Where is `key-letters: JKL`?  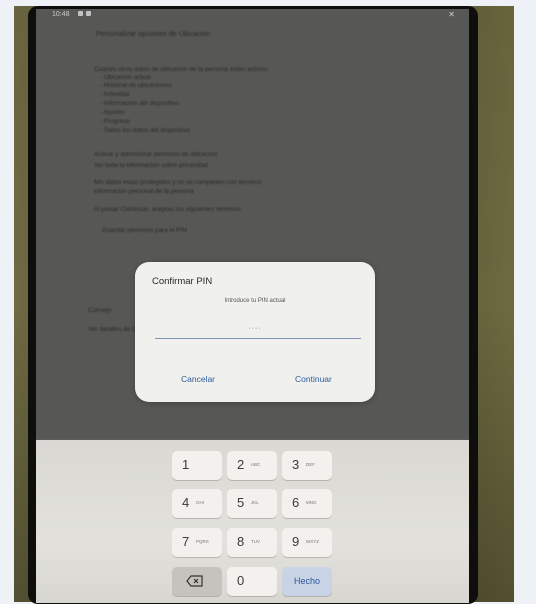 key-letters: JKL is located at coordinates (255, 502).